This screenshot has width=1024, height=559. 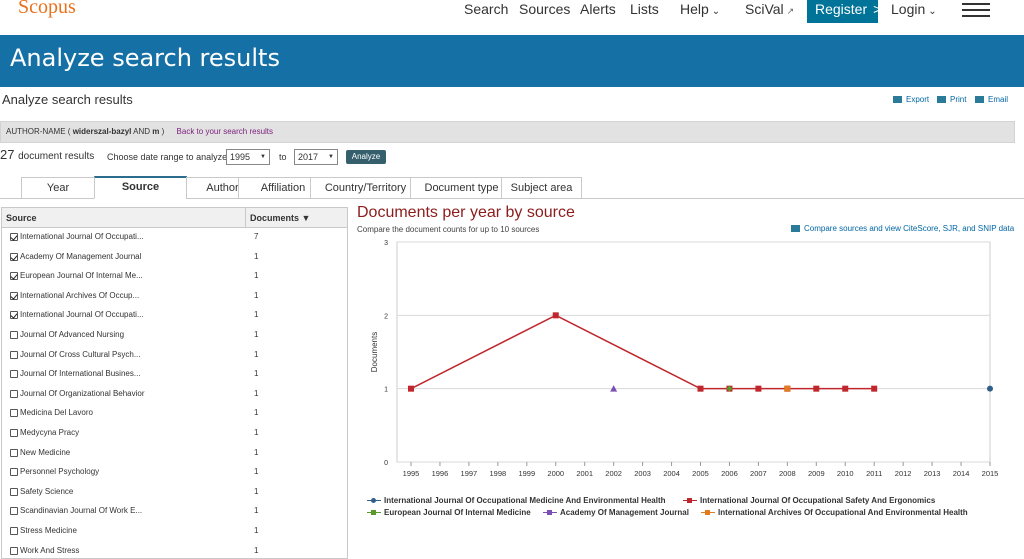 What do you see at coordinates (174, 434) in the screenshot?
I see `table-row: Medycyna Pracy 1` at bounding box center [174, 434].